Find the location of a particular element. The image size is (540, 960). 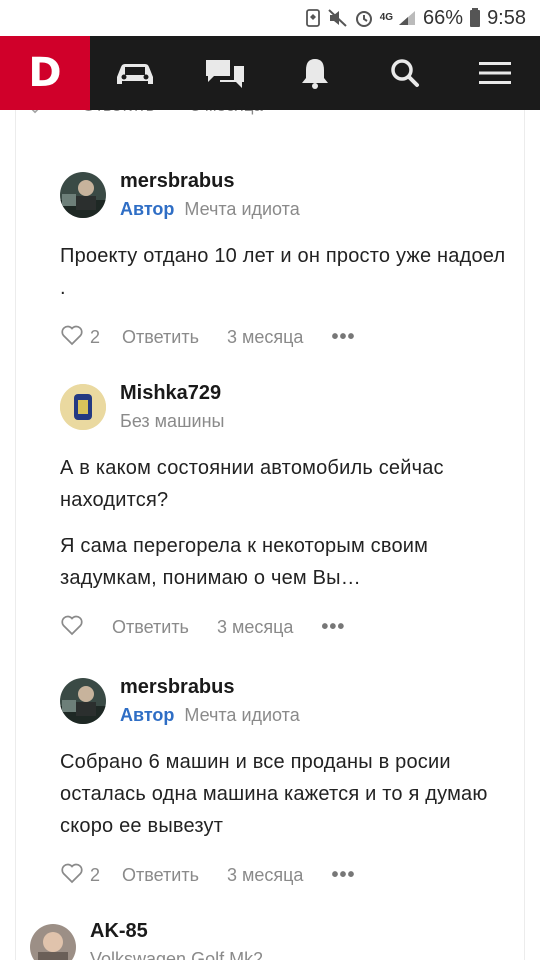

bell-icon is located at coordinates (315, 73).